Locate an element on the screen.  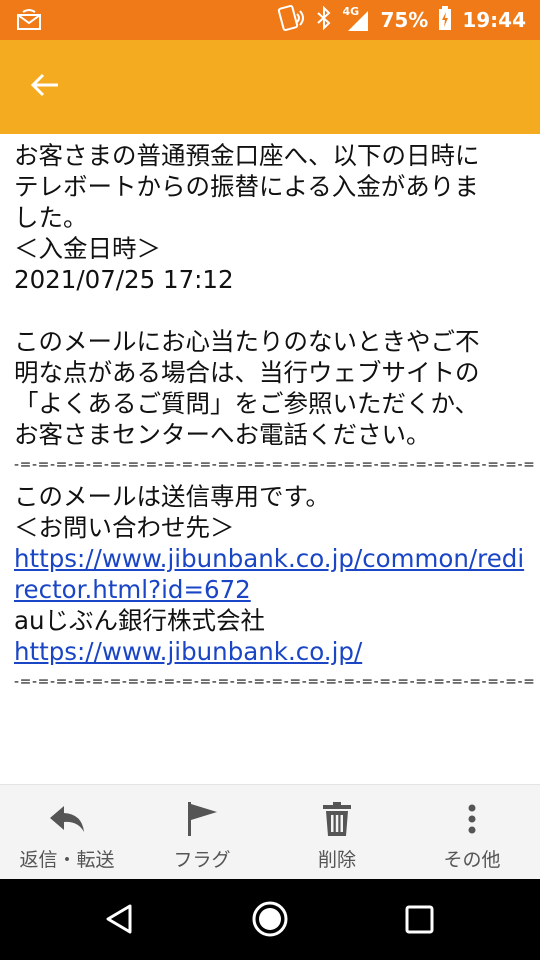
trash-icon is located at coordinates (337, 819).